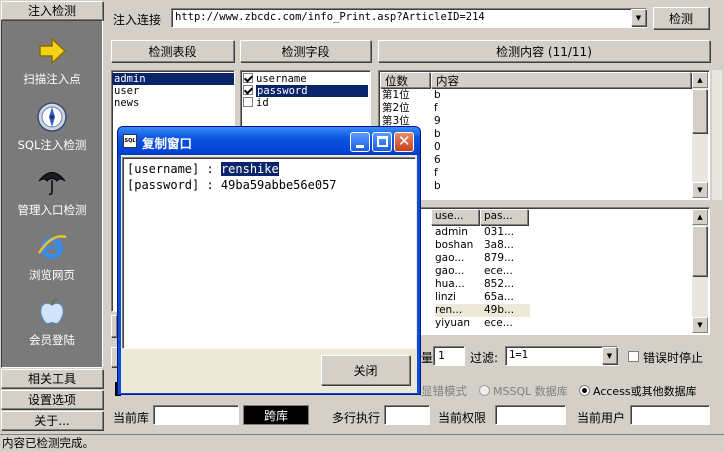 The image size is (724, 452). What do you see at coordinates (360, 142) in the screenshot?
I see `minimize-icon` at bounding box center [360, 142].